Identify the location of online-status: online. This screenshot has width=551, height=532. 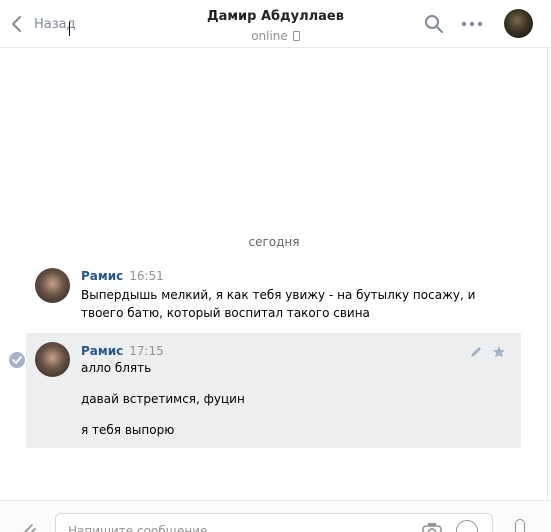
(275, 36).